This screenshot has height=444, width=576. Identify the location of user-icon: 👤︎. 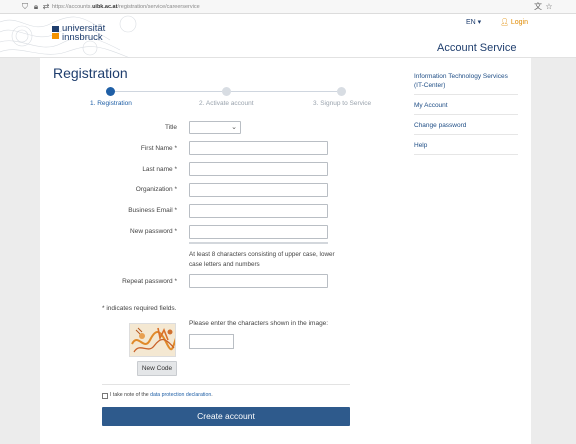
(504, 22).